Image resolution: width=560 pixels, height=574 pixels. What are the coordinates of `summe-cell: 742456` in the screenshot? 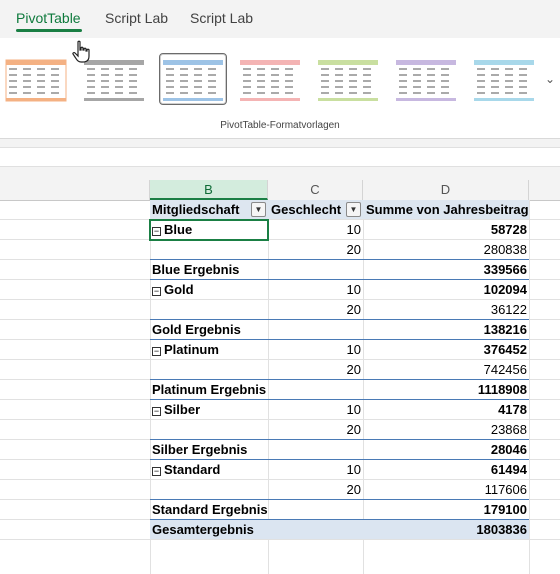 It's located at (446, 369).